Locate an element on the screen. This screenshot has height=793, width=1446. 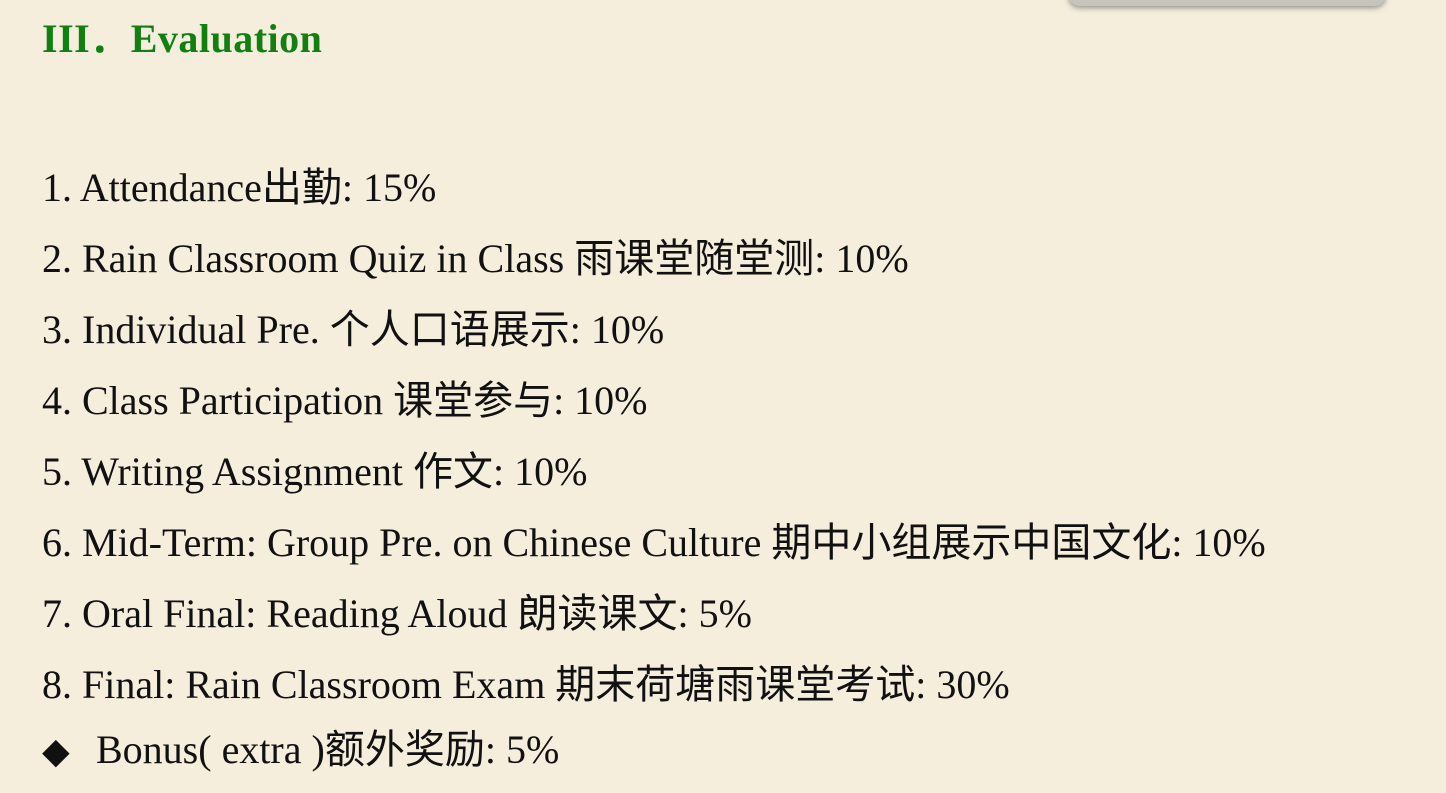
bonus-text: Bonus( extra )额外奖励: 5% is located at coordinates (328, 749).